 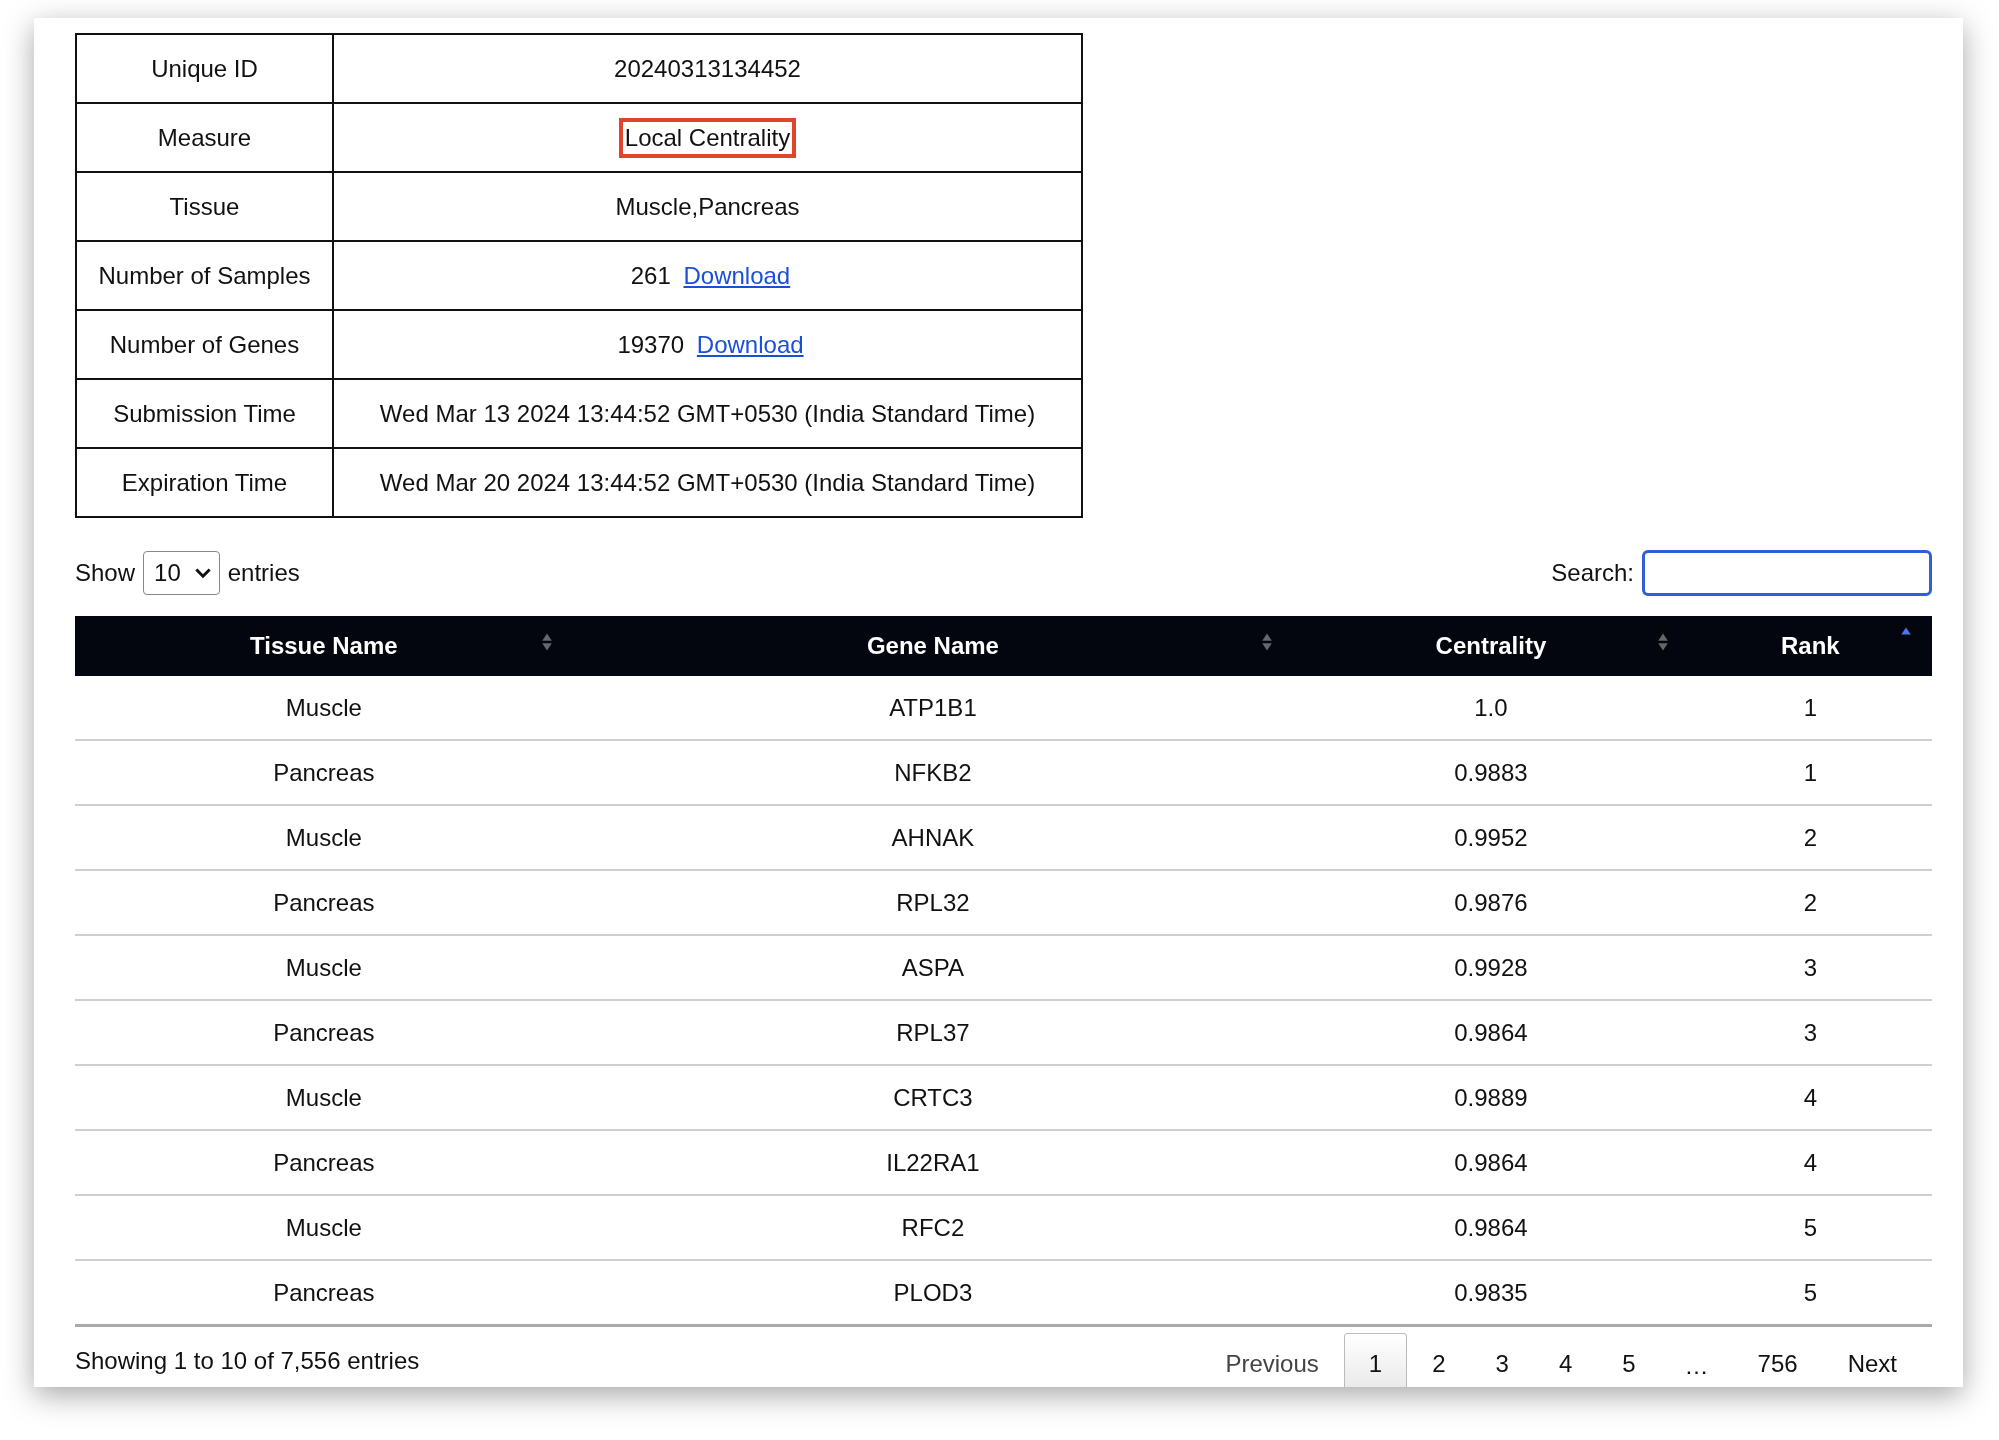 I want to click on entries-select: 10, so click(x=181, y=573).